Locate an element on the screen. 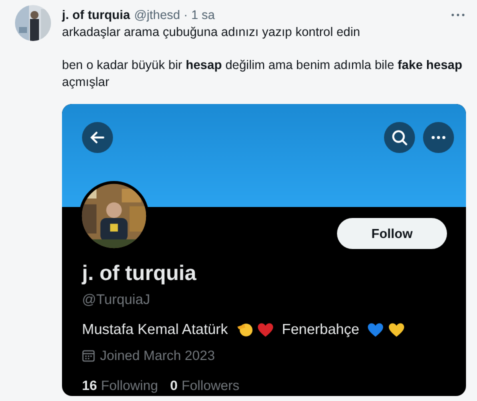 This screenshot has width=477, height=401. stat-count: 16 is located at coordinates (90, 385).